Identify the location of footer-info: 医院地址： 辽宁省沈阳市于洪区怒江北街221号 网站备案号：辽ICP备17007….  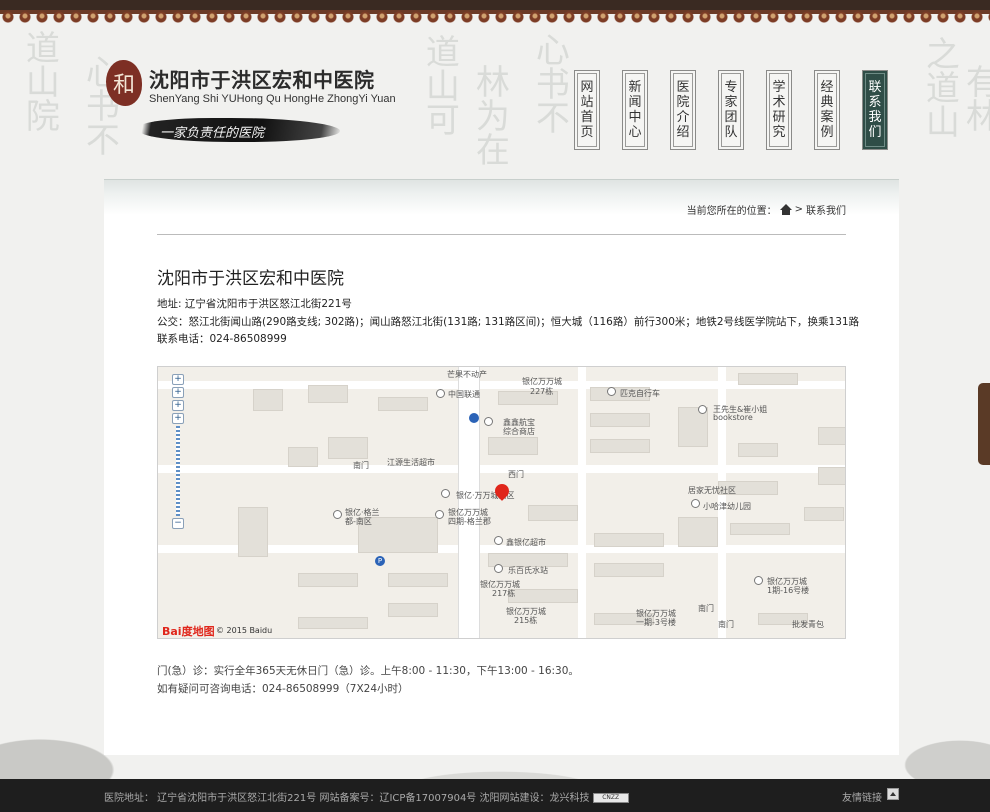
(366, 796).